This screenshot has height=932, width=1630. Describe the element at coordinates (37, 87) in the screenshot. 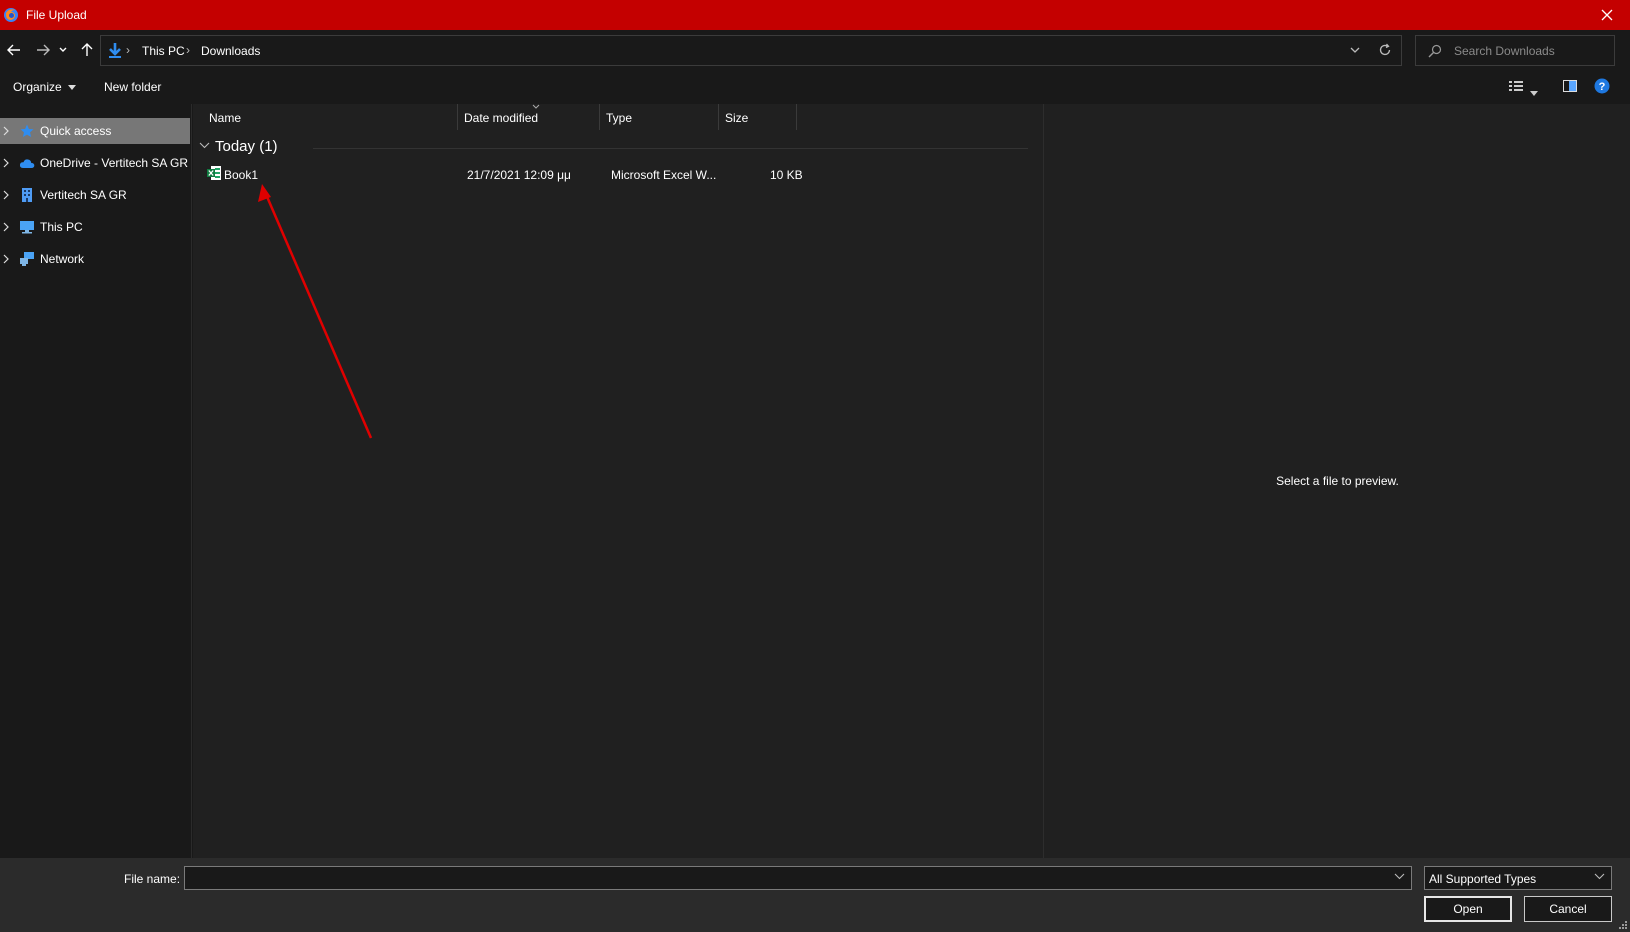

I see `organize-label: Organize` at that location.